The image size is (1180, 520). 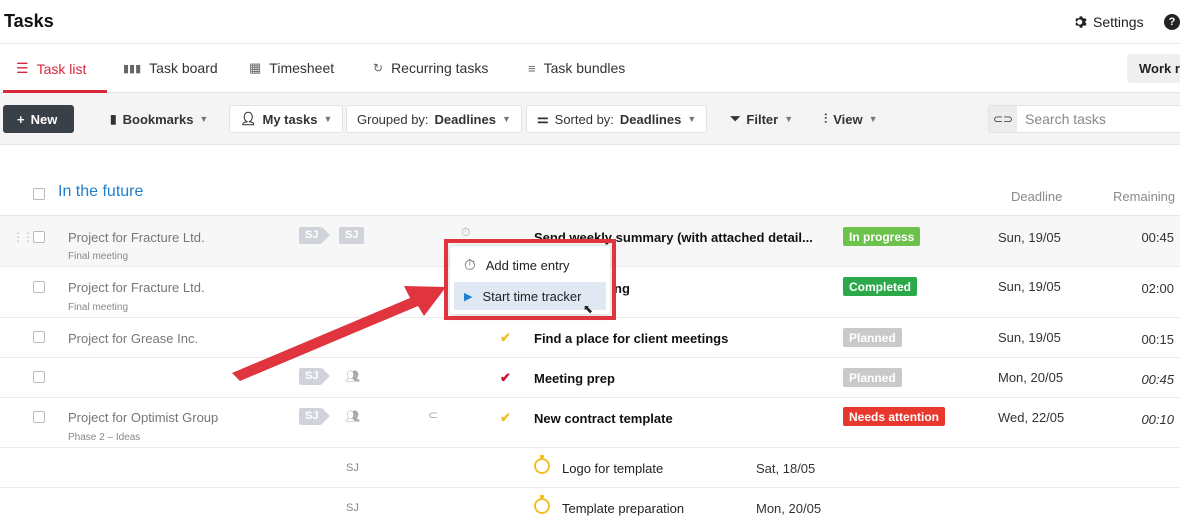 I want to click on remaining-value: 00:45, so click(x=1157, y=237).